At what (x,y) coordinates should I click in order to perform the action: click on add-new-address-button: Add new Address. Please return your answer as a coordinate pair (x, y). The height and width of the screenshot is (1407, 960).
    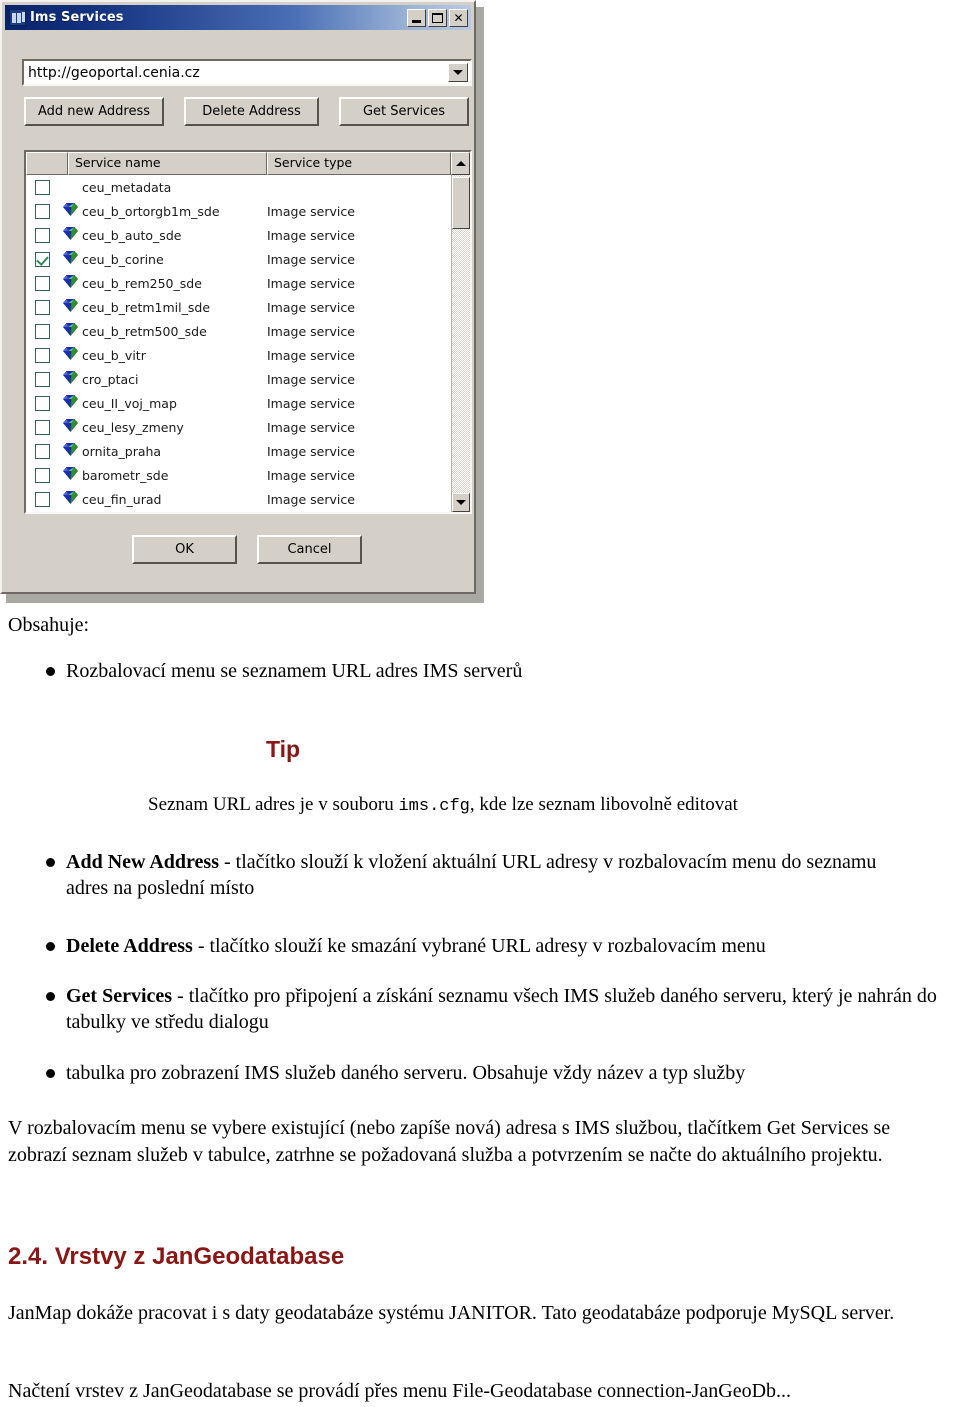
    Looking at the image, I should click on (94, 111).